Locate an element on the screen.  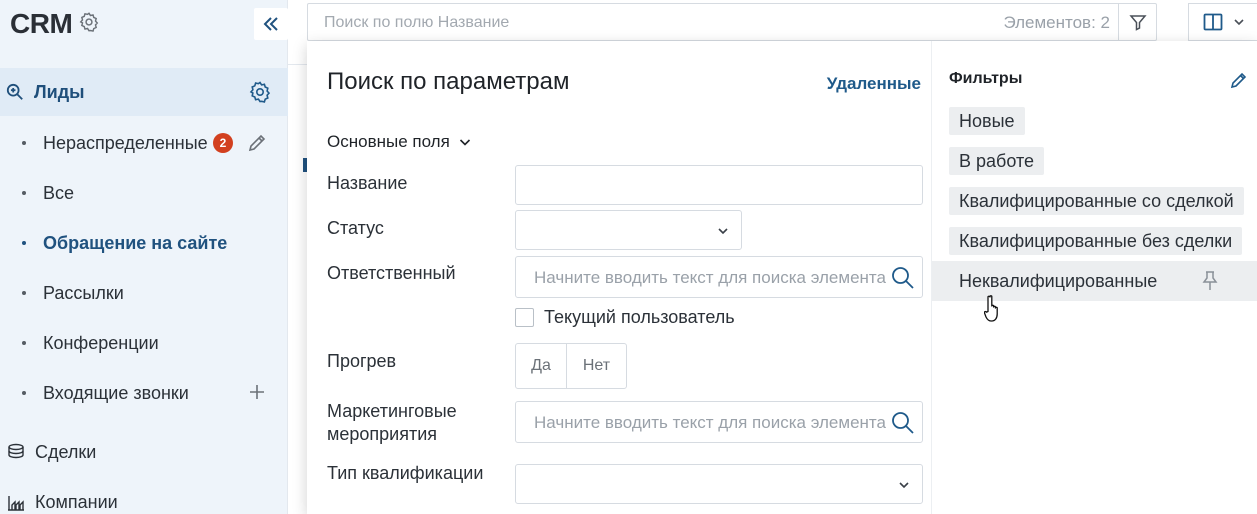
filter-preset: Новые is located at coordinates (987, 121).